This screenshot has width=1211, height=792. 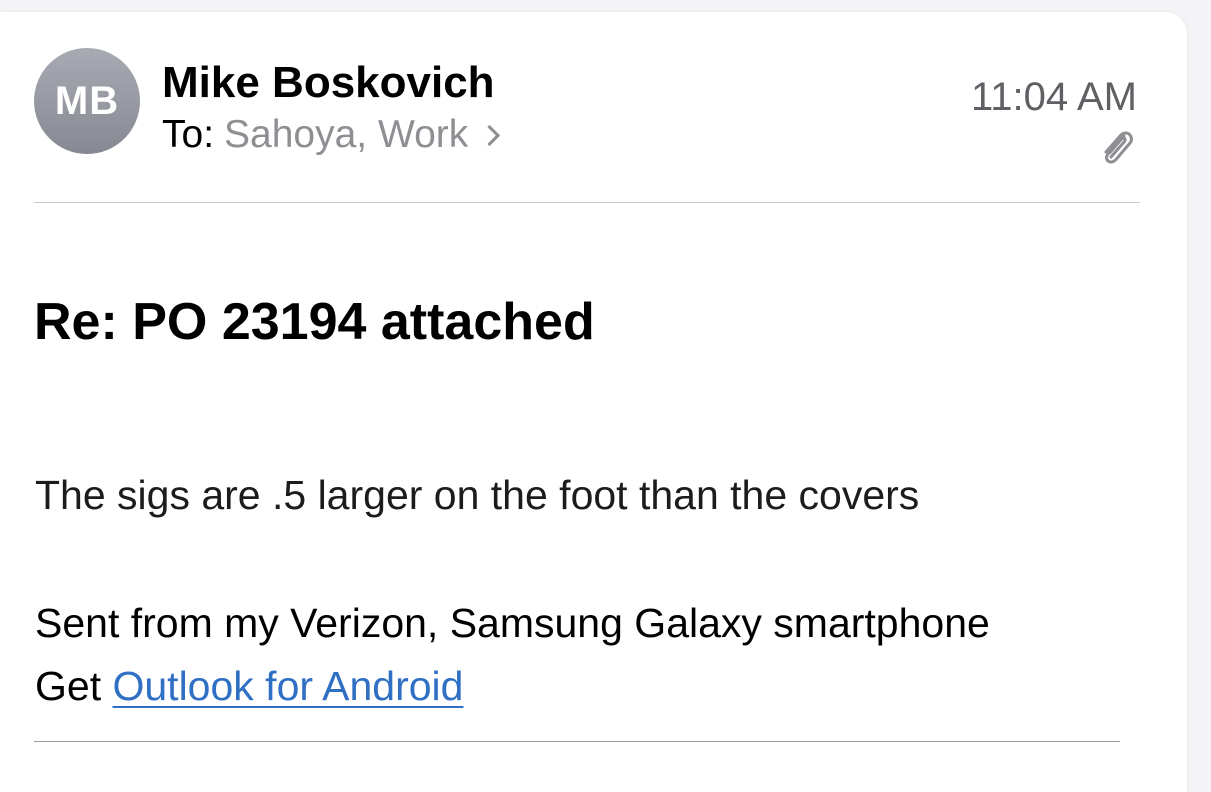 I want to click on recipients-line: To: Sahoya, Work, so click(x=331, y=135).